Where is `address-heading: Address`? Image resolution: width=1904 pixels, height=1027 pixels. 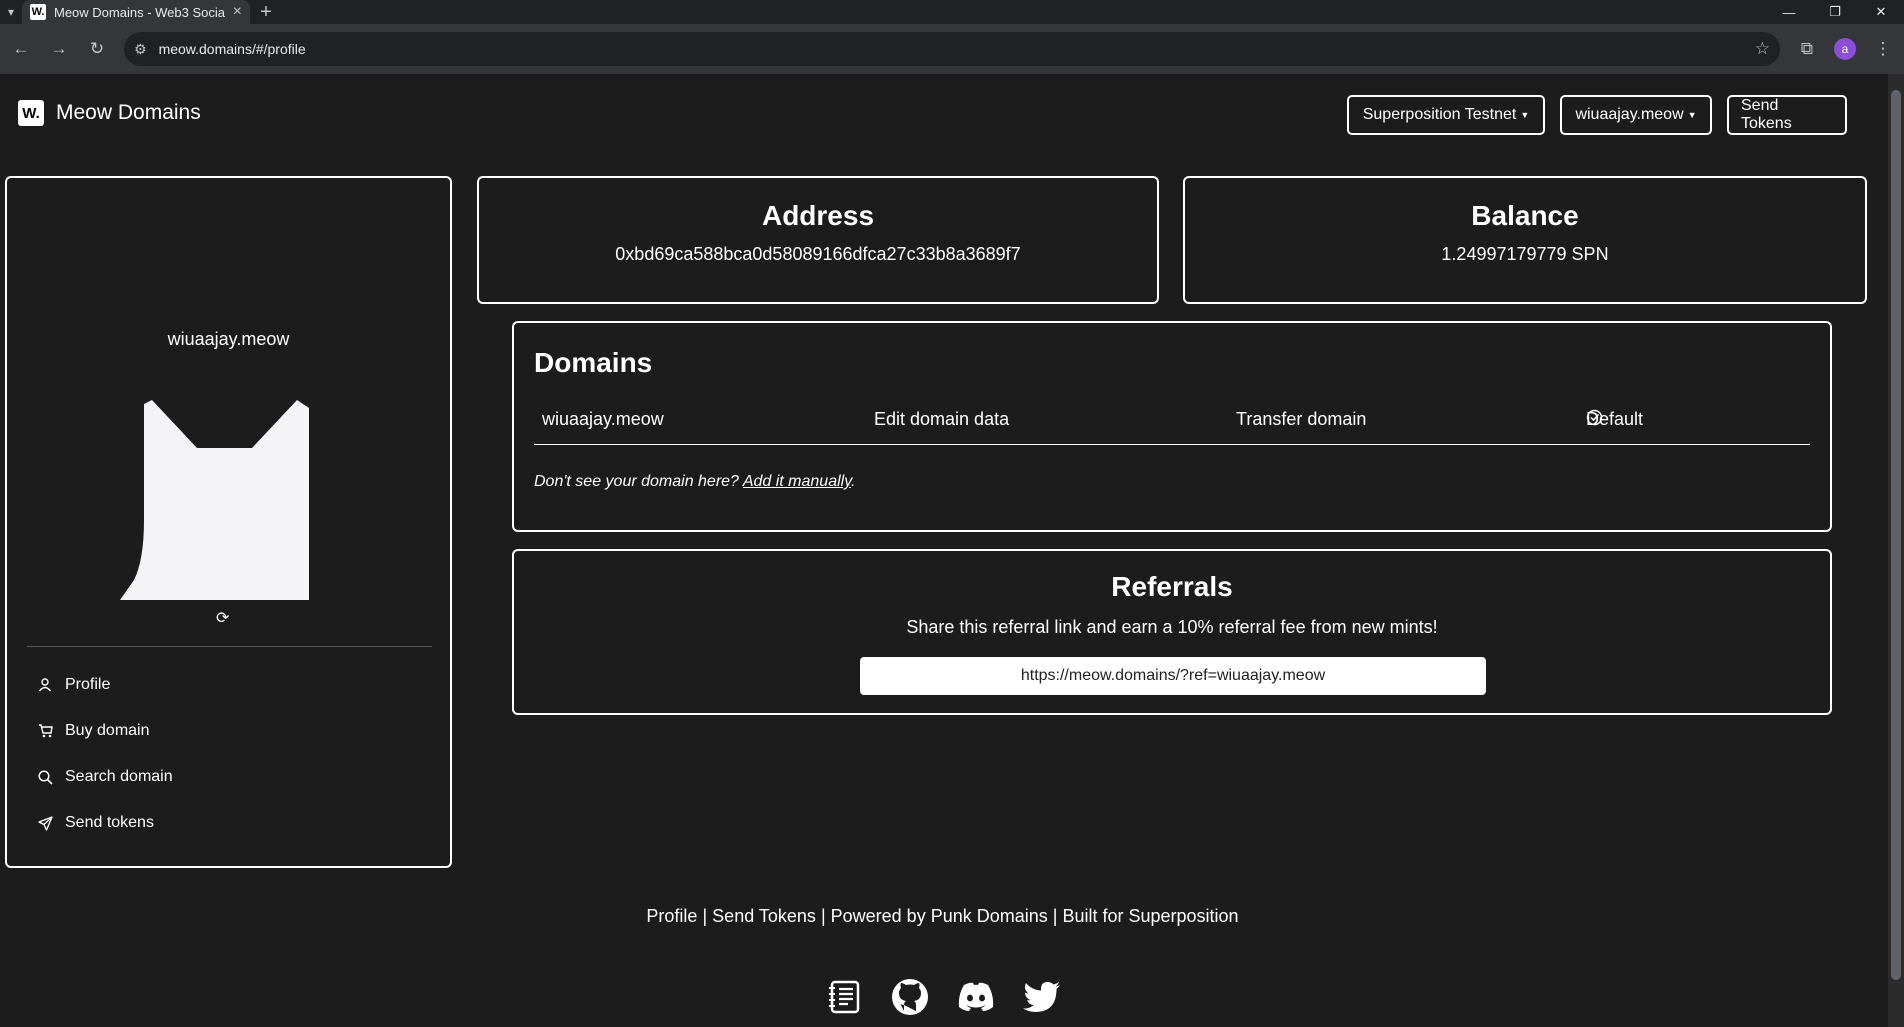
address-heading: Address is located at coordinates (818, 215).